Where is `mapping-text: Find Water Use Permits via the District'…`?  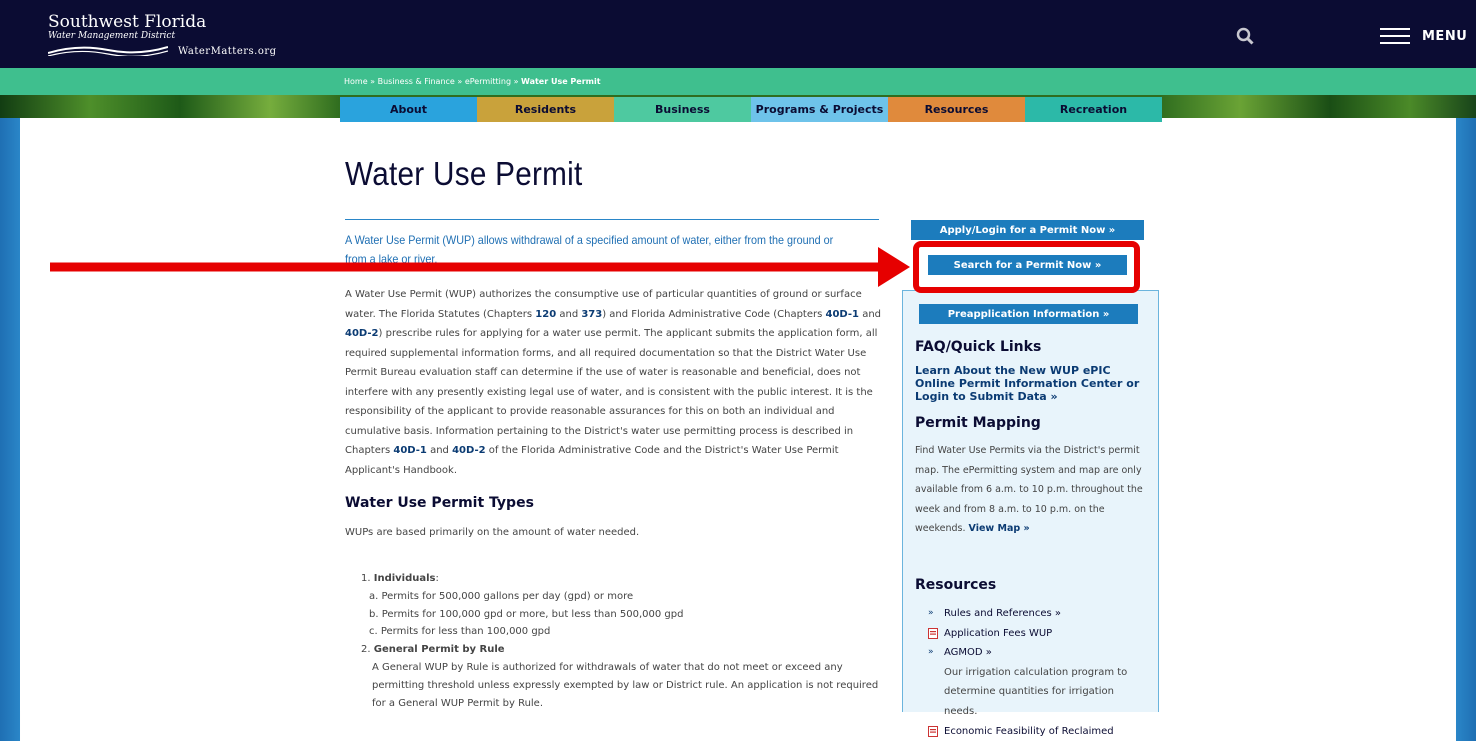 mapping-text: Find Water Use Permits via the District'… is located at coordinates (1029, 490).